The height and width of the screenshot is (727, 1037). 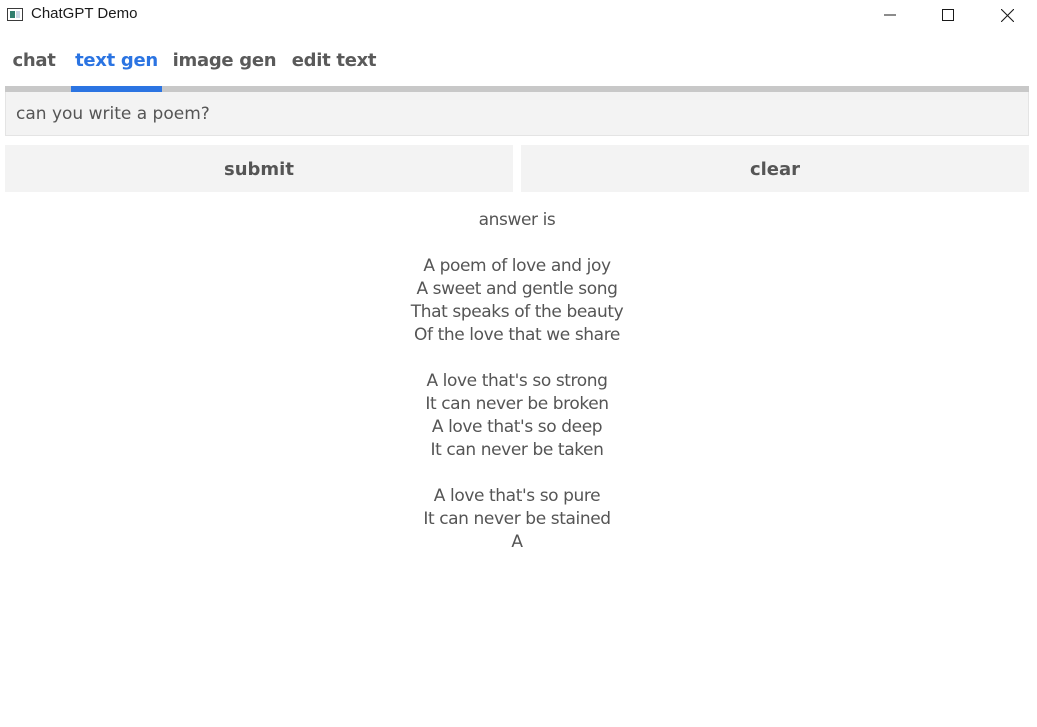 I want to click on maximize-button, so click(x=948, y=15).